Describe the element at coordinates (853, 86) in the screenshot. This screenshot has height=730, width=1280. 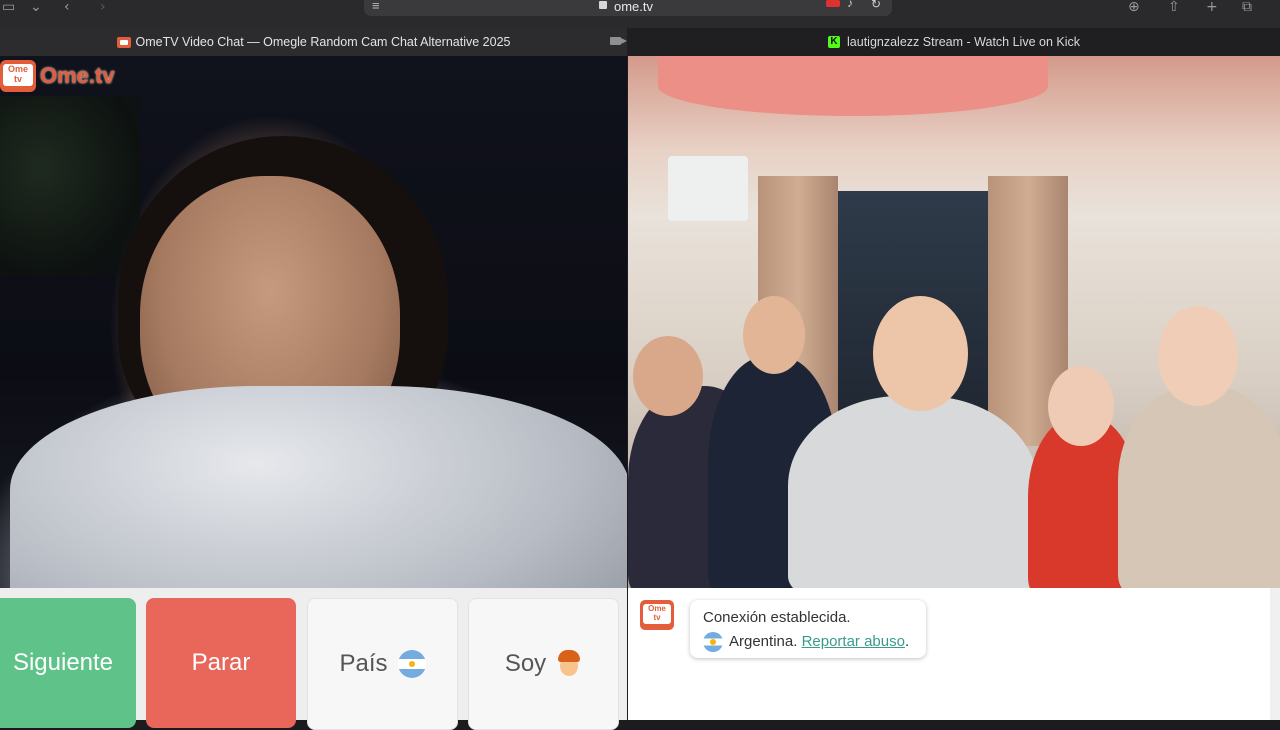
I see `ceiling-light` at that location.